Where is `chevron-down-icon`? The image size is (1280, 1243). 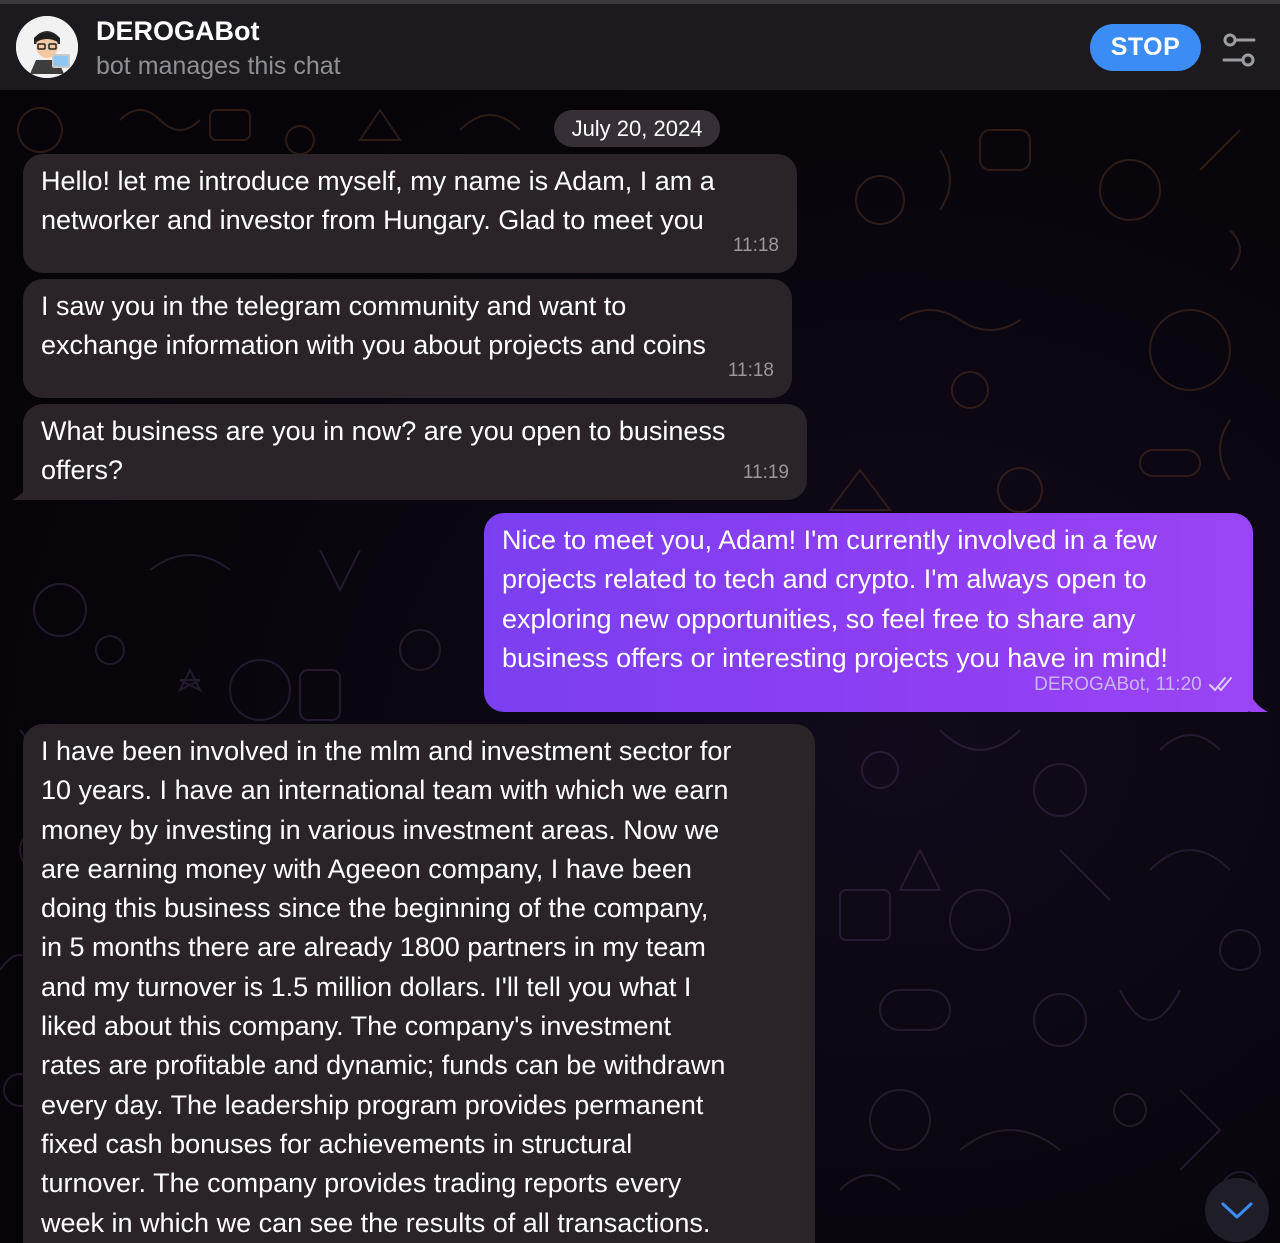
chevron-down-icon is located at coordinates (1237, 1210).